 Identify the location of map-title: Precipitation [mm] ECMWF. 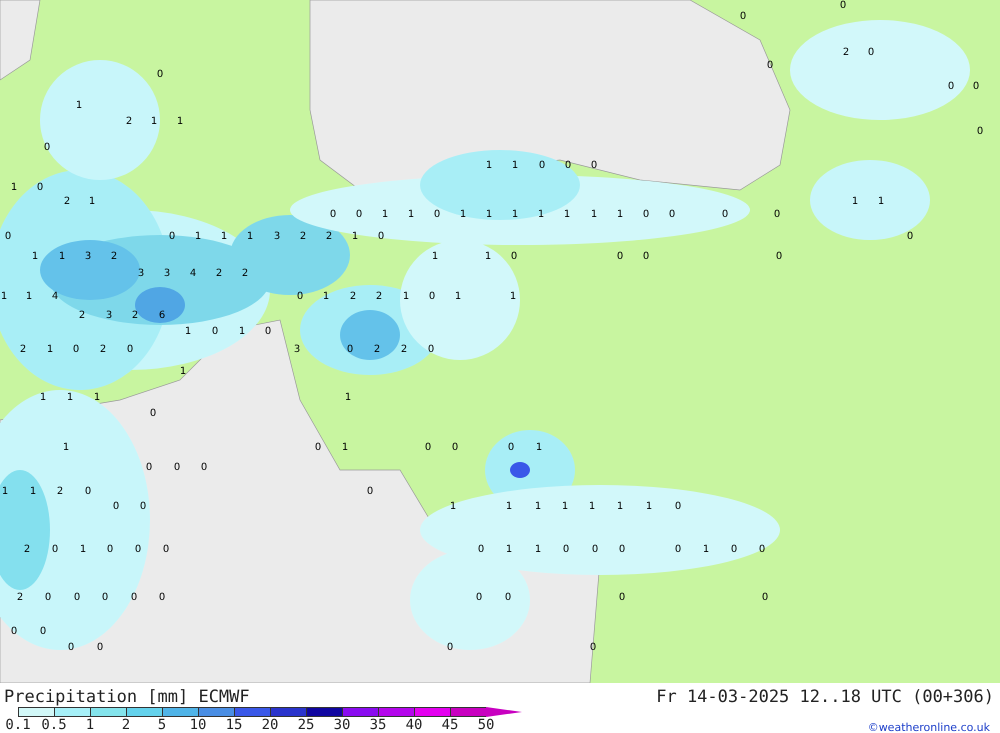
(127, 697).